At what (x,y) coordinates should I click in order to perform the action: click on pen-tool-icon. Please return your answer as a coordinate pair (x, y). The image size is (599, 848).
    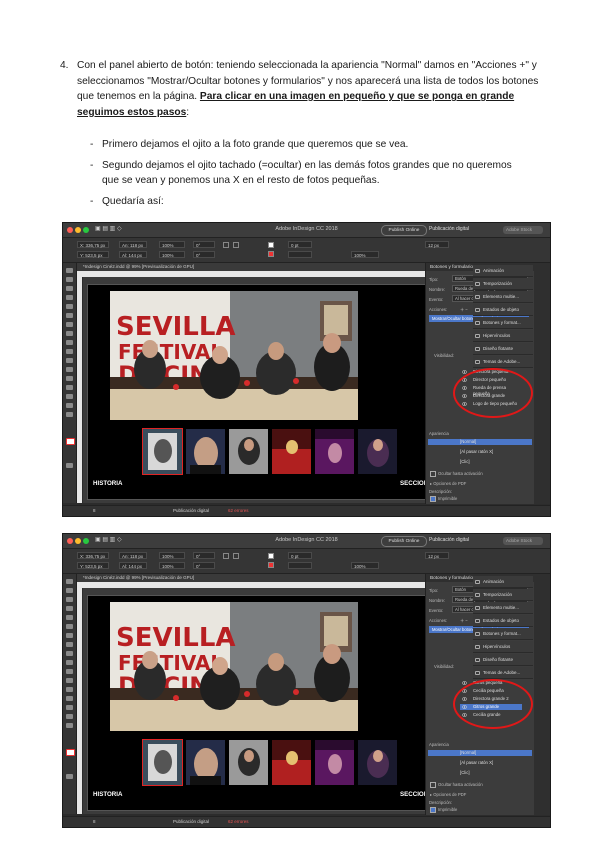
    Looking at the image, I should click on (69, 324).